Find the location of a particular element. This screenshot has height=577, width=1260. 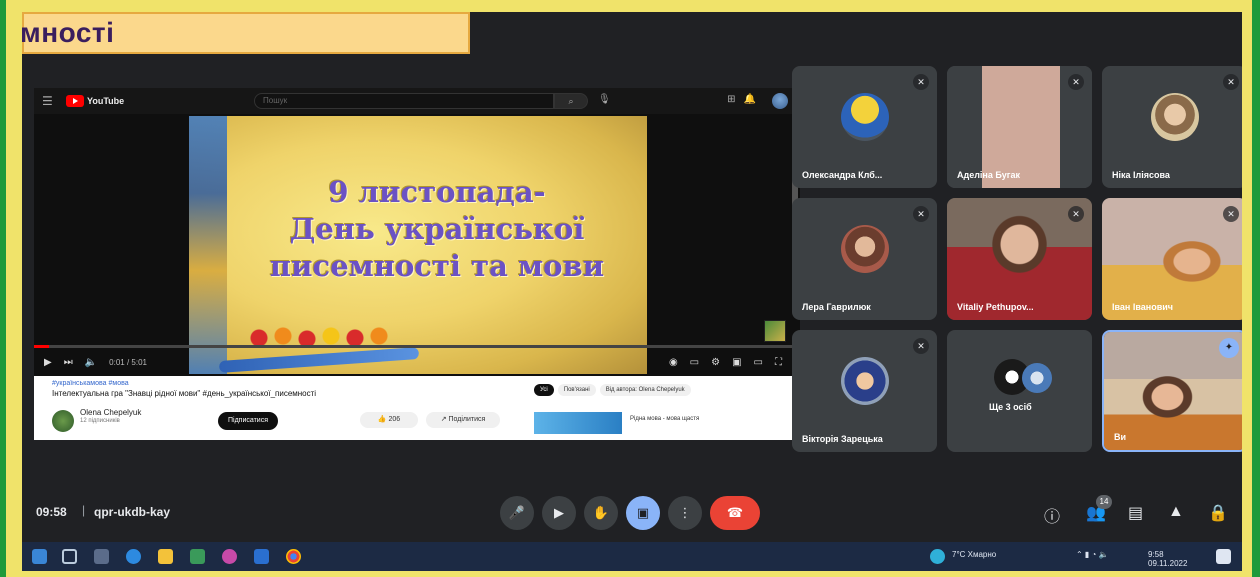

page-frame-right is located at coordinates (1251, 288).